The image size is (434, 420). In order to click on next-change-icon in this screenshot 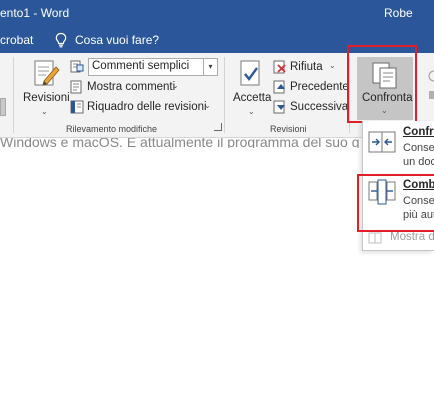, I will do `click(279, 107)`.